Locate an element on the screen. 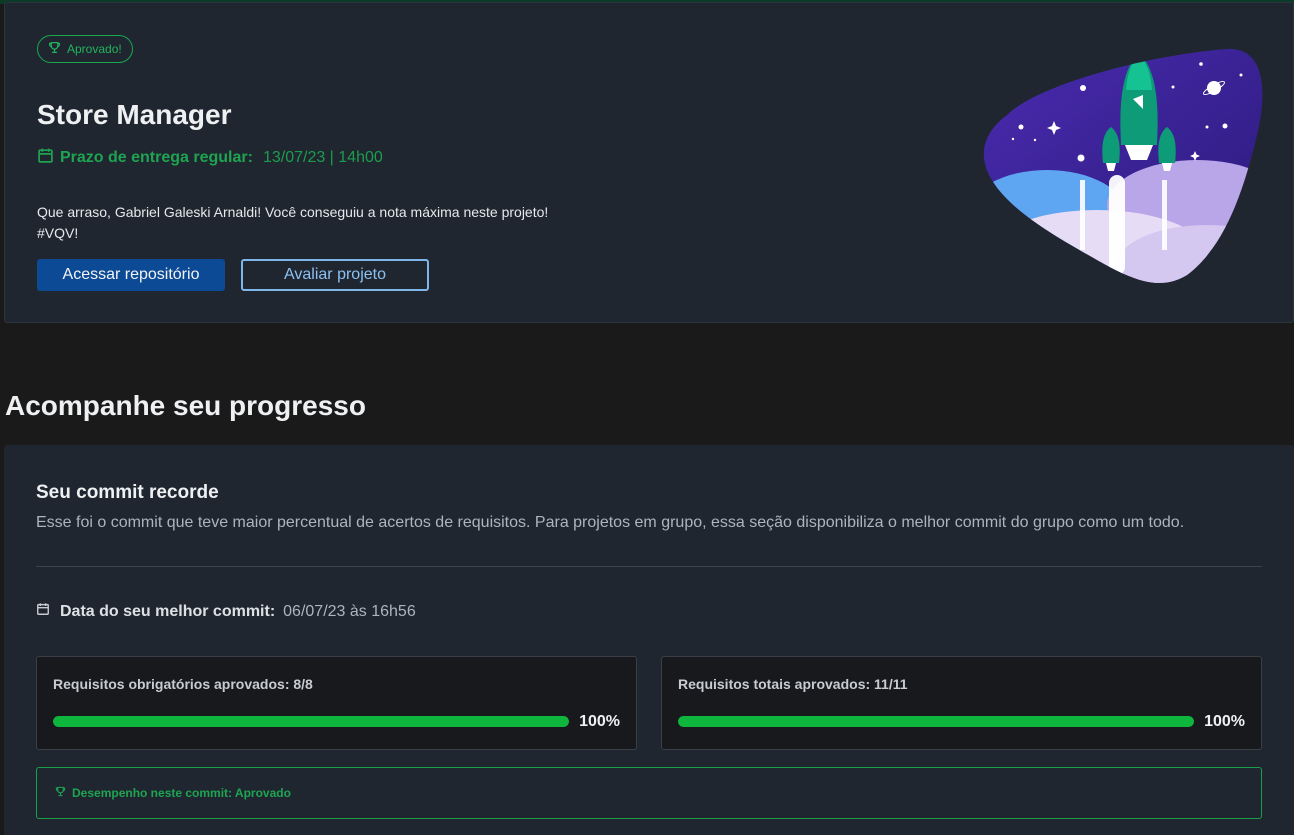 The height and width of the screenshot is (835, 1294). mandatory-progress-bar is located at coordinates (311, 721).